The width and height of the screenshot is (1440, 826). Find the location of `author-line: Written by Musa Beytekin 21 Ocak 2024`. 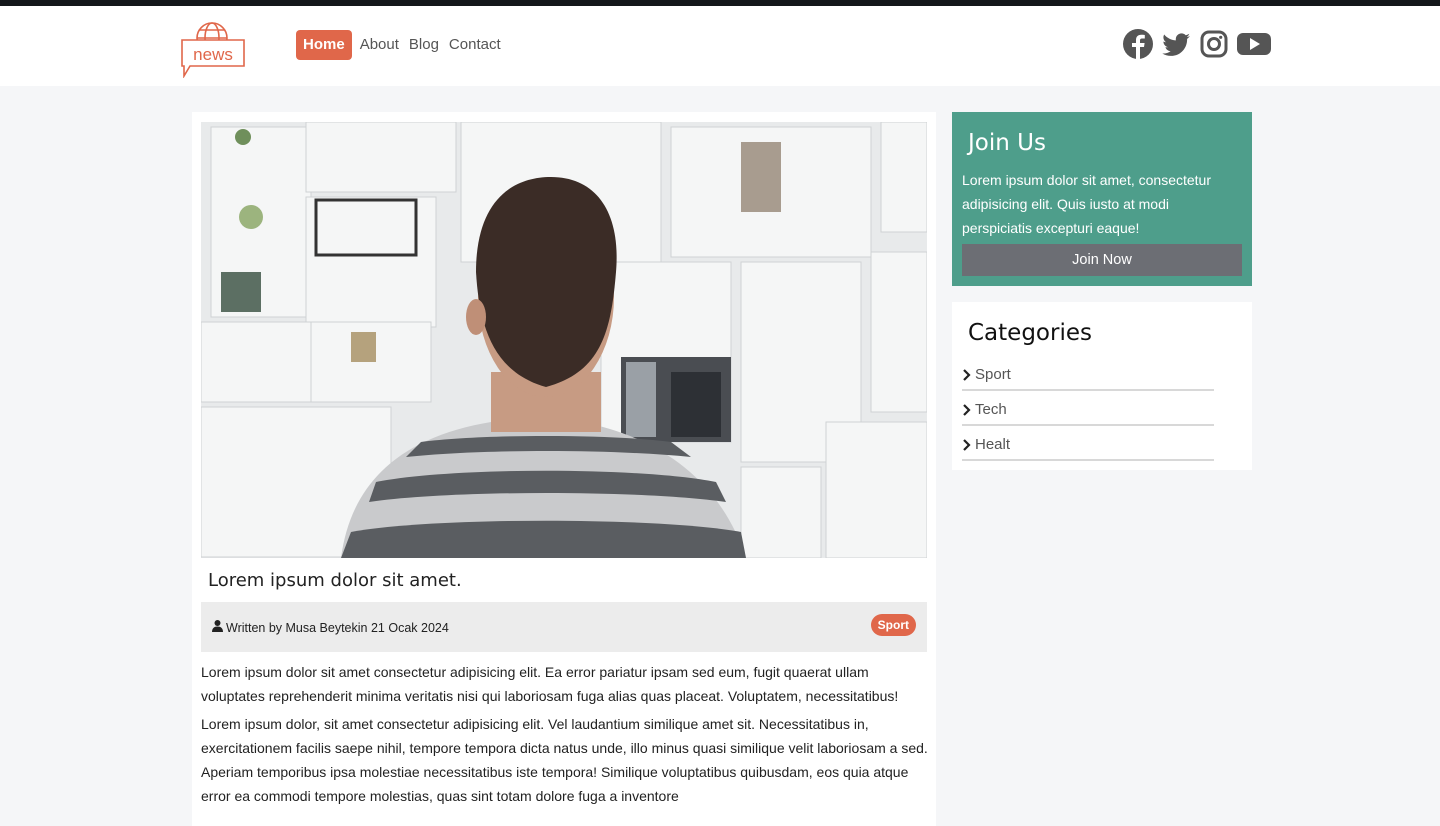

author-line: Written by Musa Beytekin 21 Ocak 2024 is located at coordinates (330, 627).